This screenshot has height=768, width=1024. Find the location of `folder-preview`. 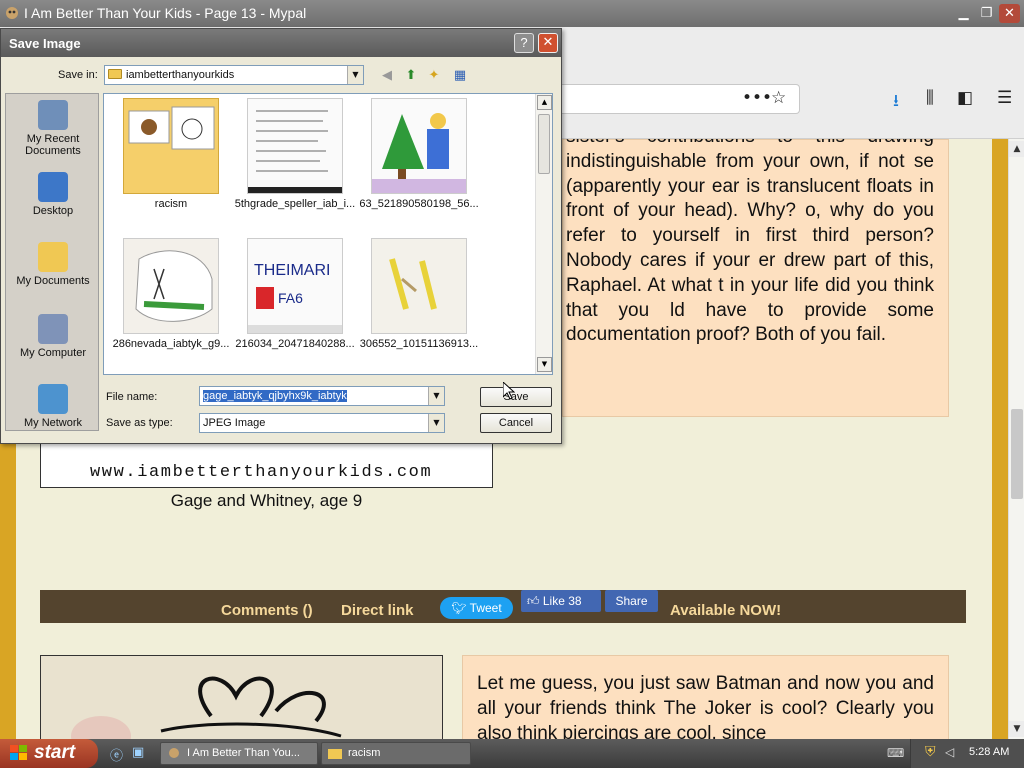

folder-preview is located at coordinates (171, 128).